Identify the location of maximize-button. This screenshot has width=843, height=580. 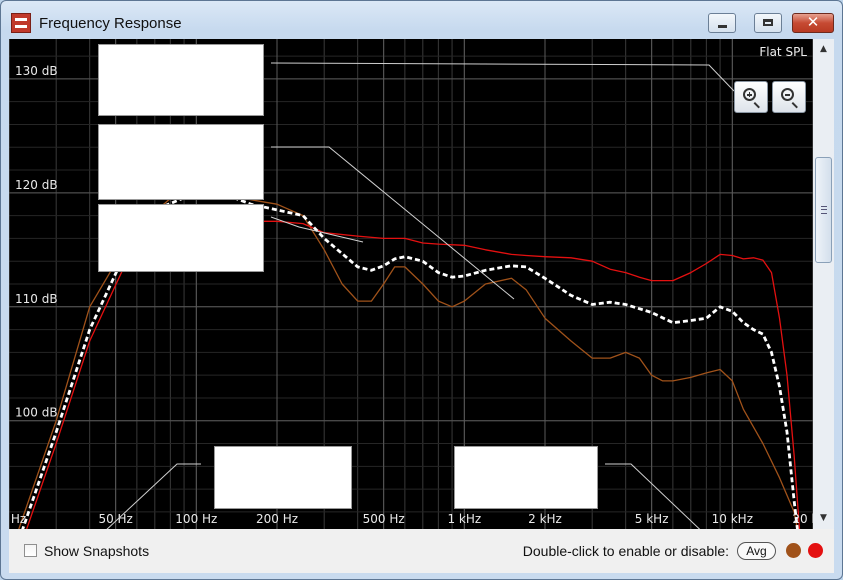
(768, 23).